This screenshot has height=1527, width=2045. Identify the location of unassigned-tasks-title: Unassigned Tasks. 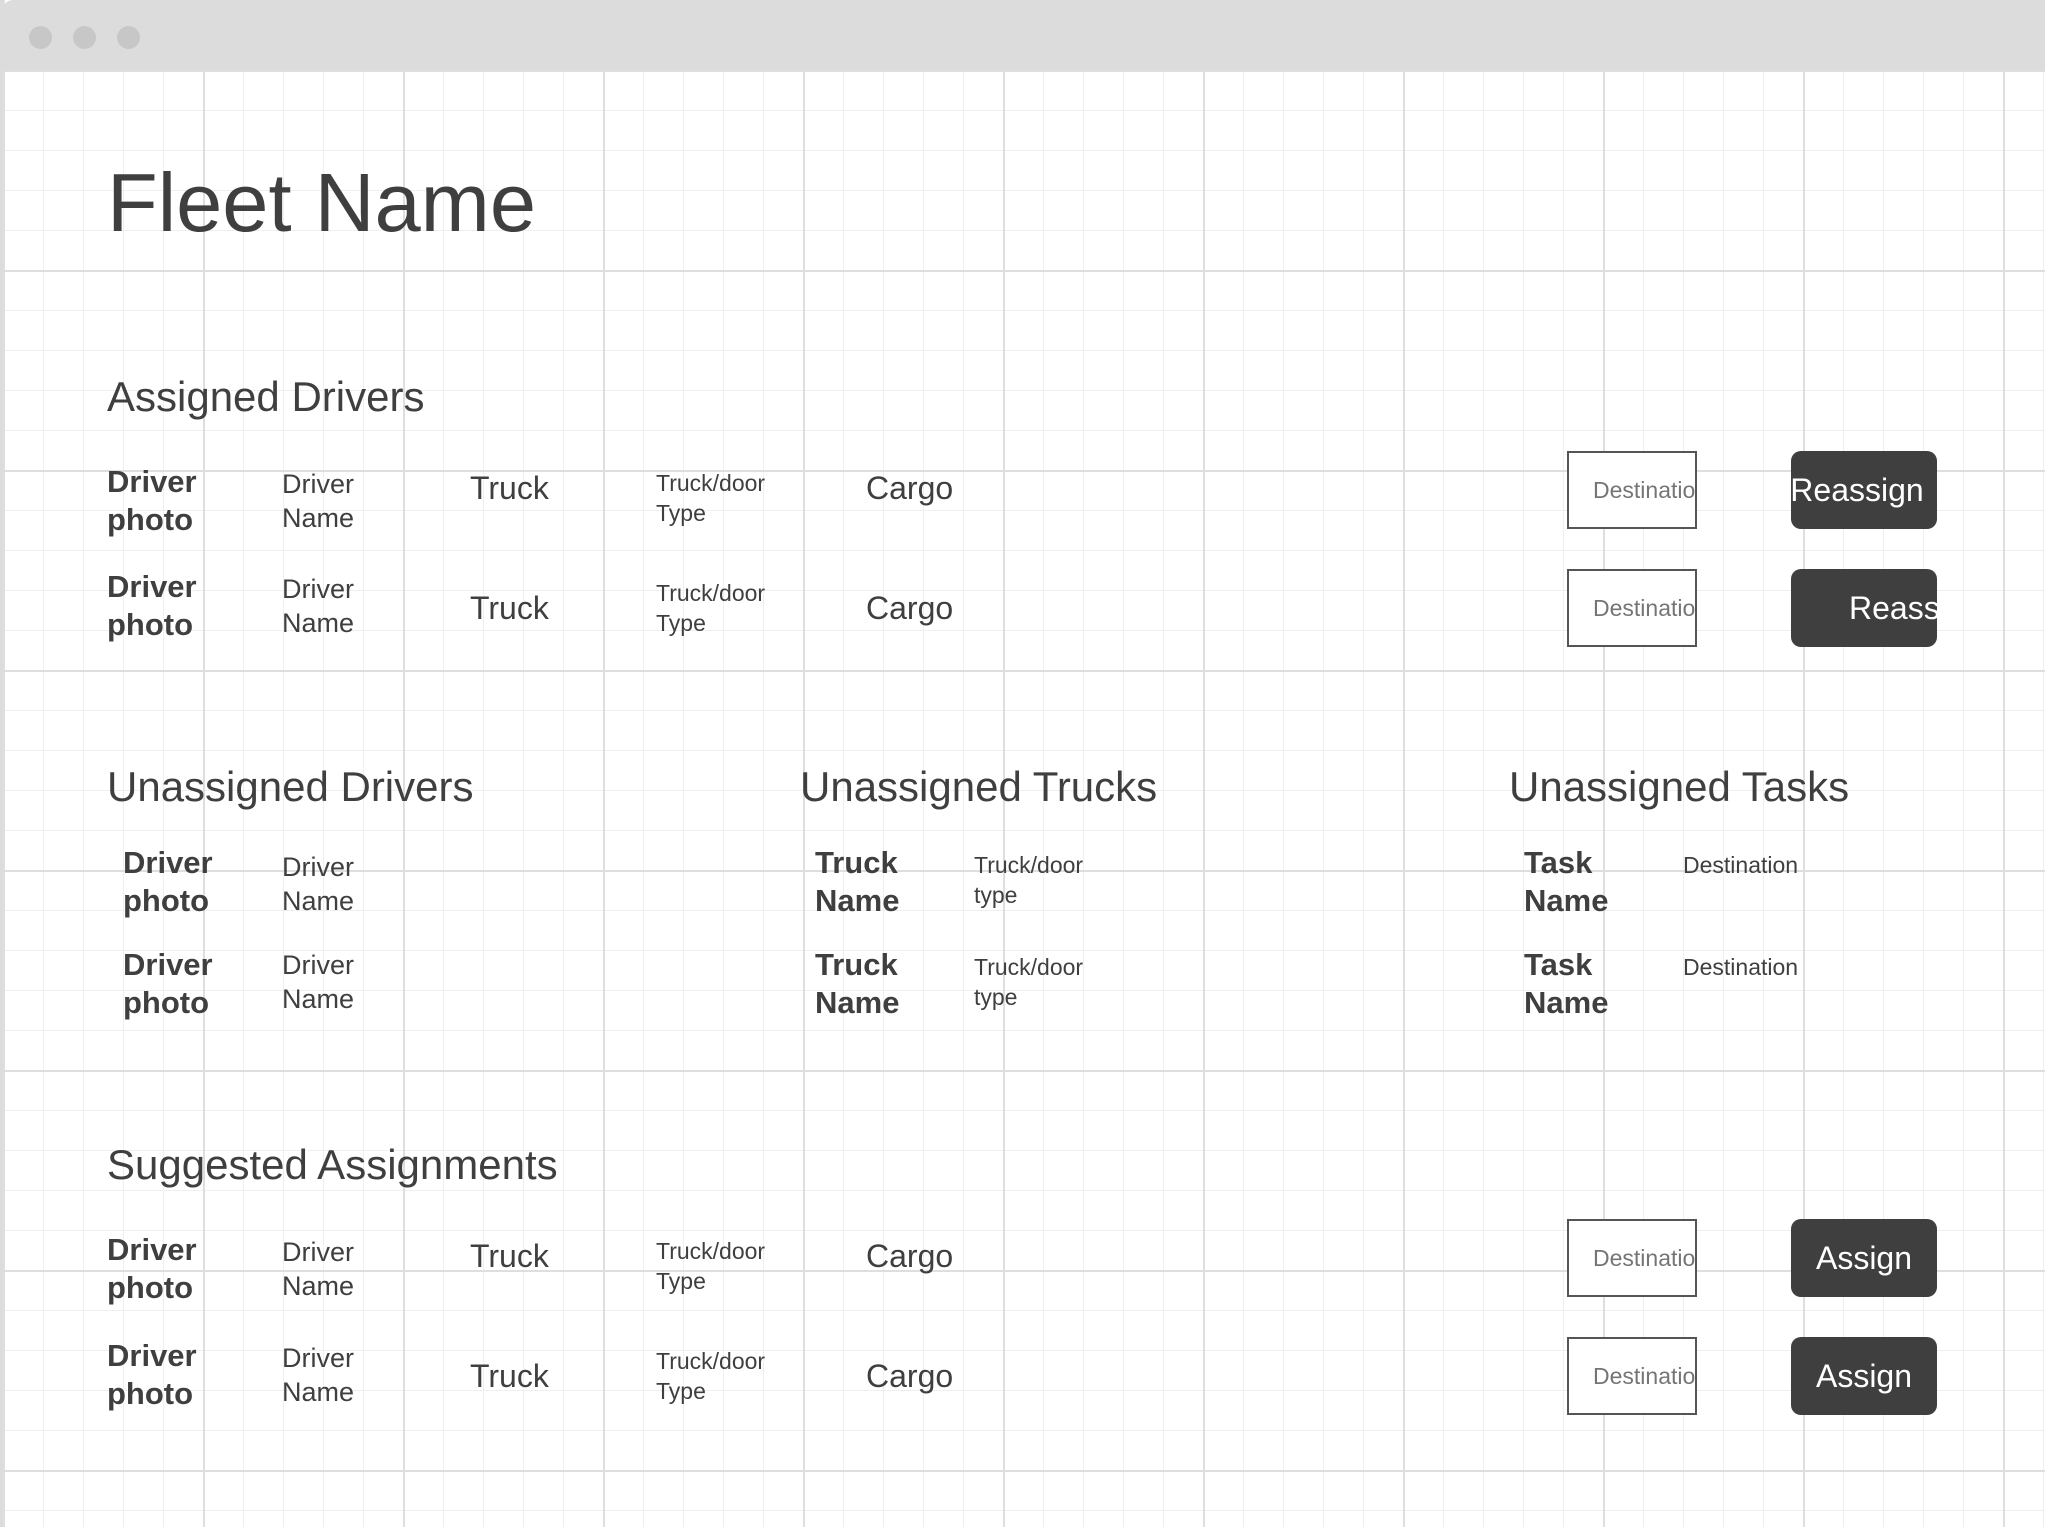
(1679, 786).